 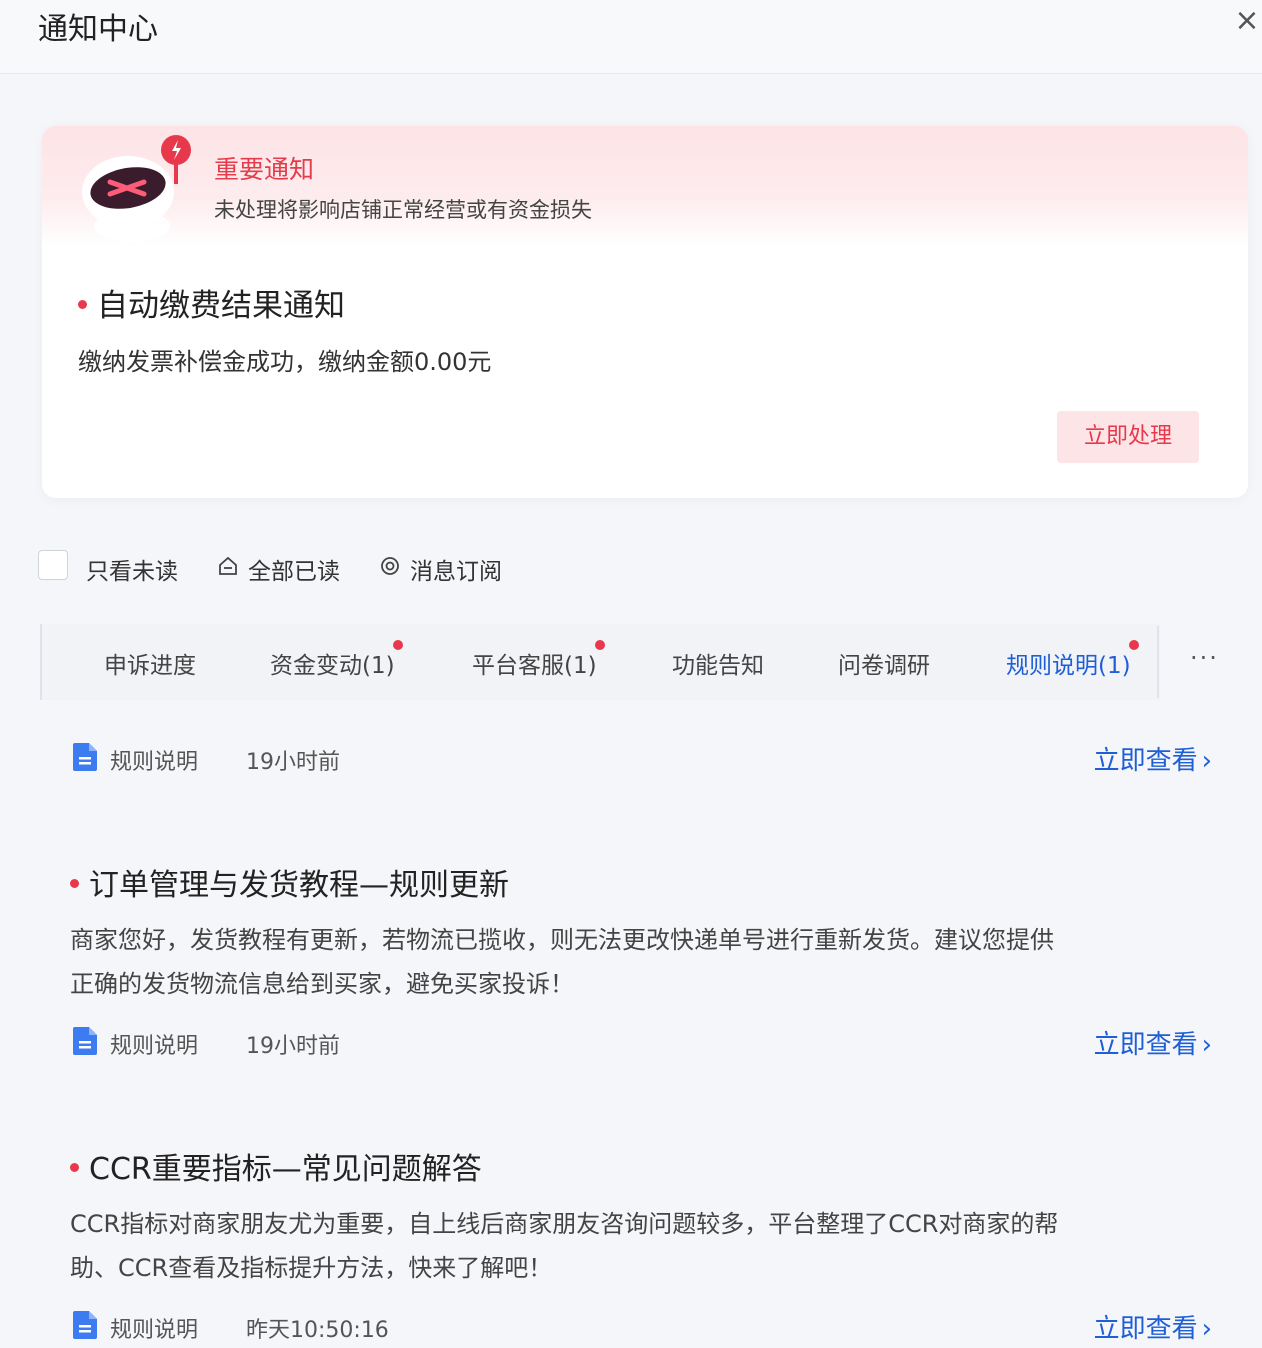 I want to click on subscribe-icon, so click(x=390, y=566).